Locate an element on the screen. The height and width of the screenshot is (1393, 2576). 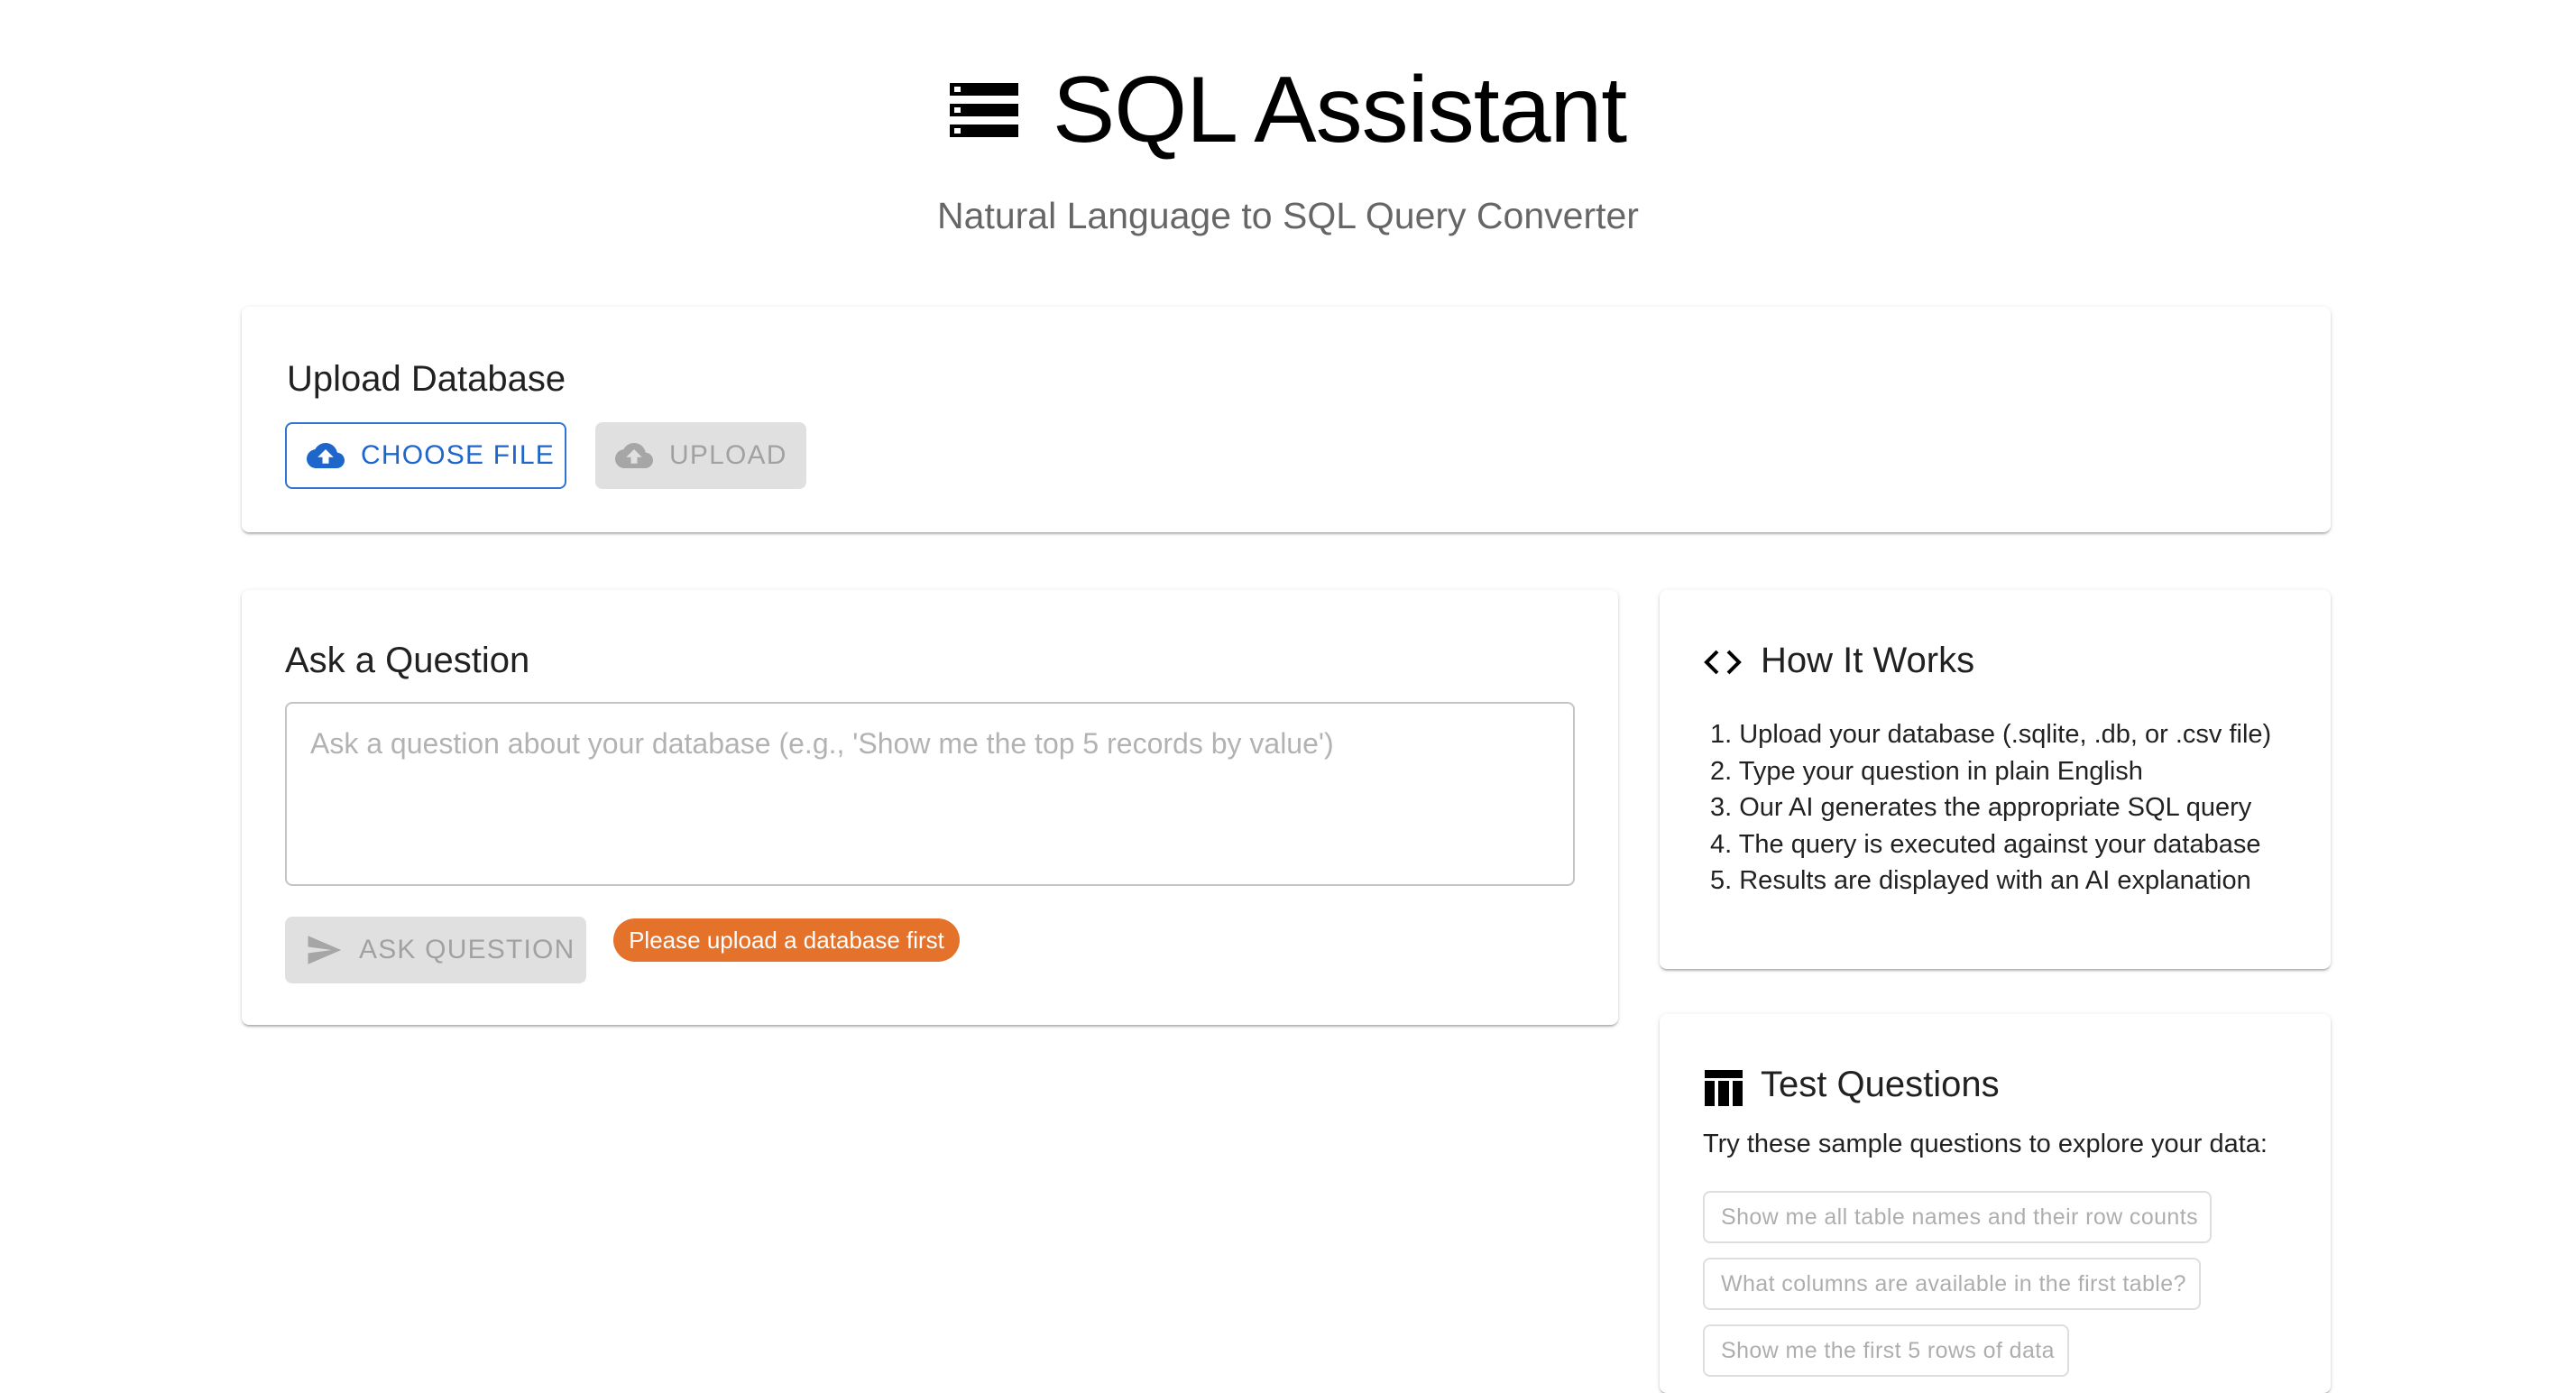
choose-file-label: CHOOSE FILE is located at coordinates (458, 455).